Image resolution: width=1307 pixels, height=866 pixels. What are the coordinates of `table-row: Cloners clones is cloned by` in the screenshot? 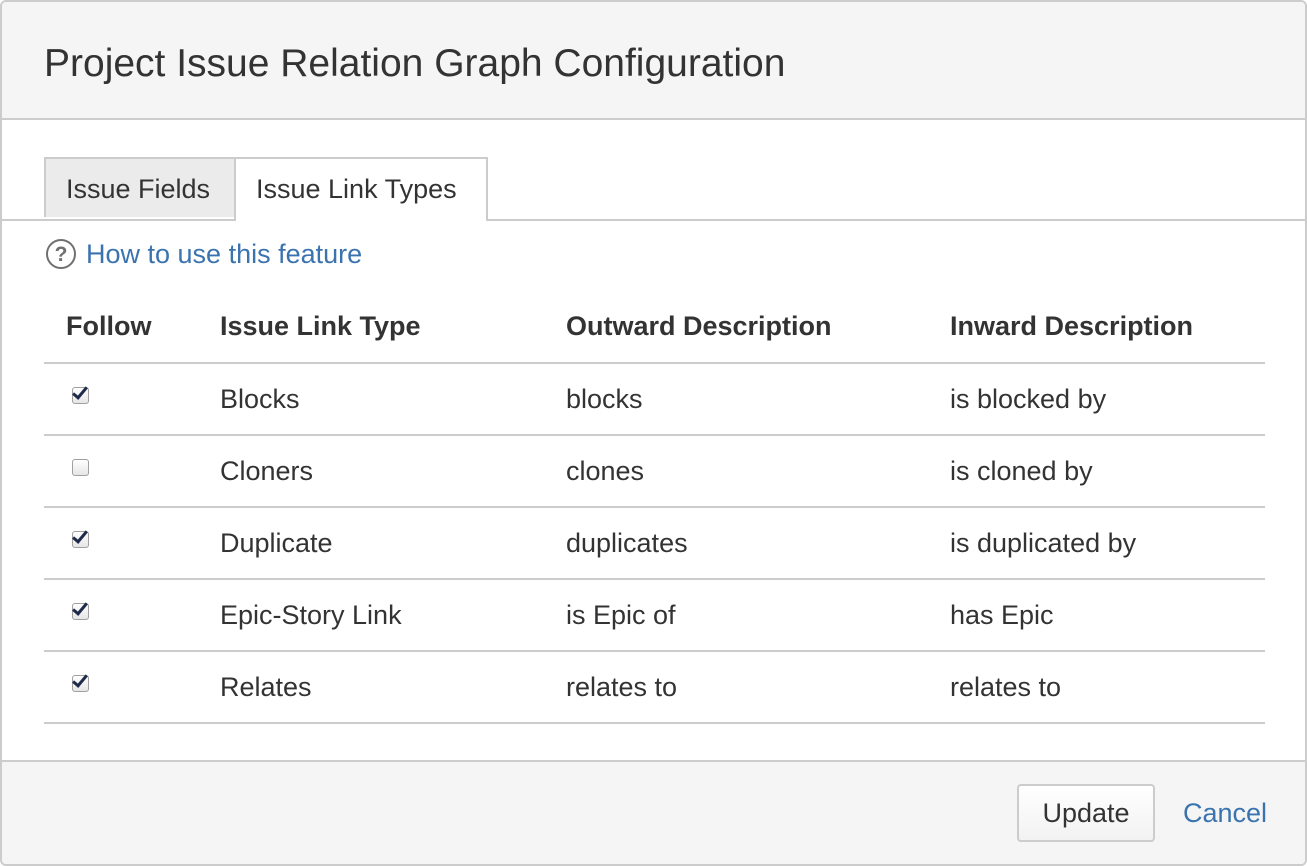 It's located at (654, 471).